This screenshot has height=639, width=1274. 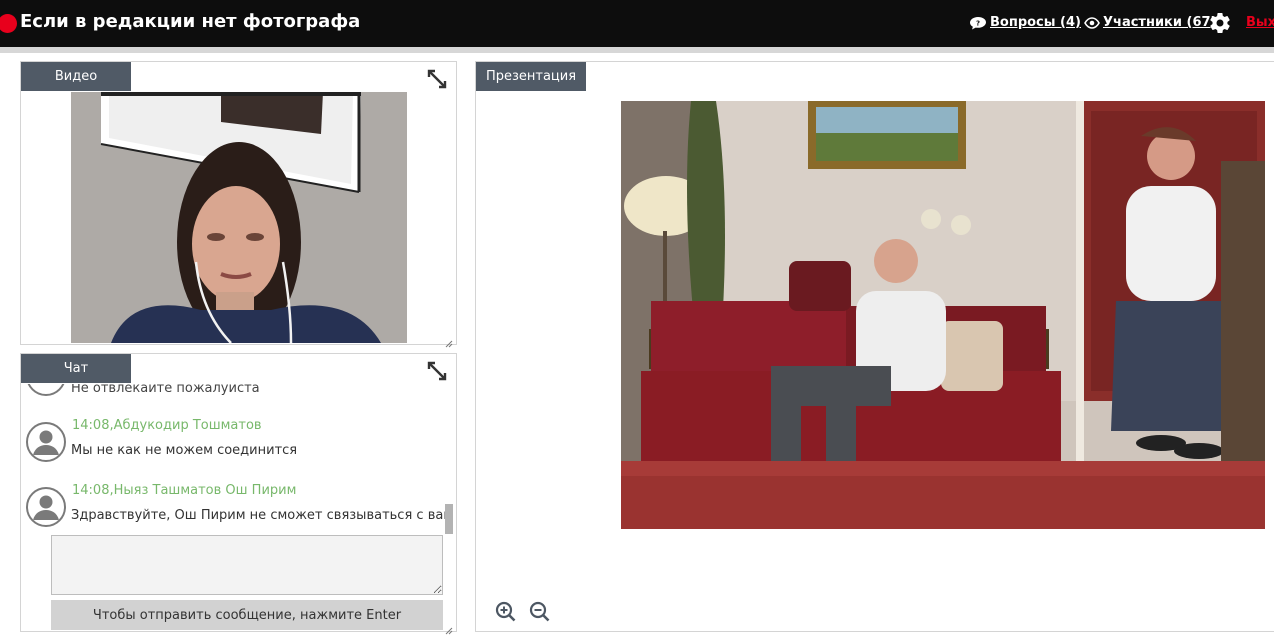 I want to click on chat-scrollbar, so click(x=449, y=519).